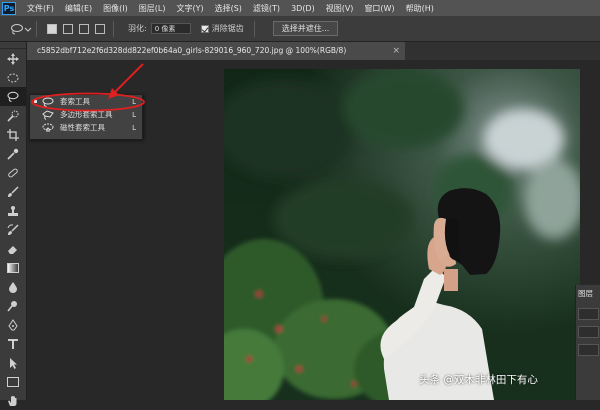 Image resolution: width=600 pixels, height=410 pixels. I want to click on layers-panel-title: 图层, so click(585, 293).